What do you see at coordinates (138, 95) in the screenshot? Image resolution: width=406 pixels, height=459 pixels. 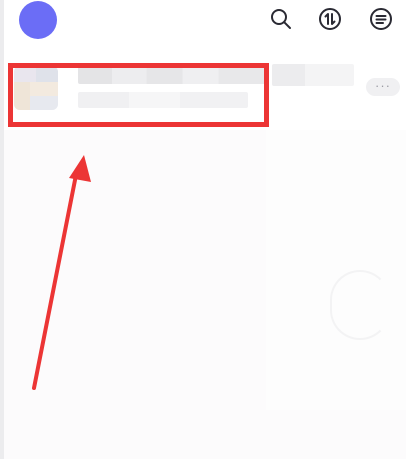 I see `annotation-highlight-box` at bounding box center [138, 95].